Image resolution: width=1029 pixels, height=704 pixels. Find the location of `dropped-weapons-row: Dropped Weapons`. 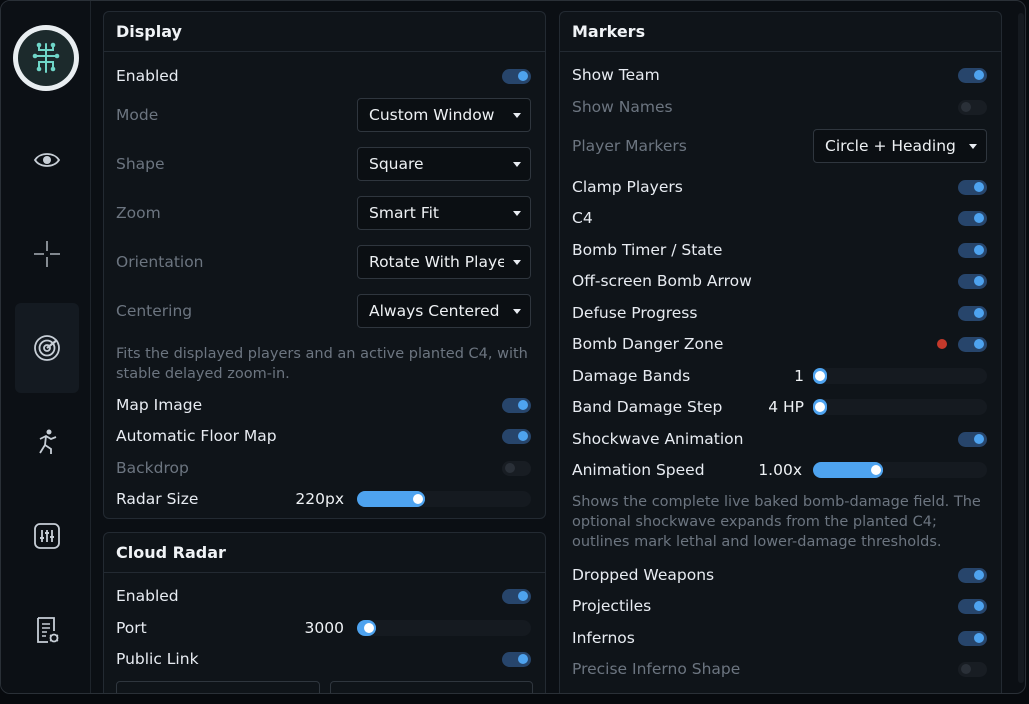

dropped-weapons-row: Dropped Weapons is located at coordinates (779, 575).